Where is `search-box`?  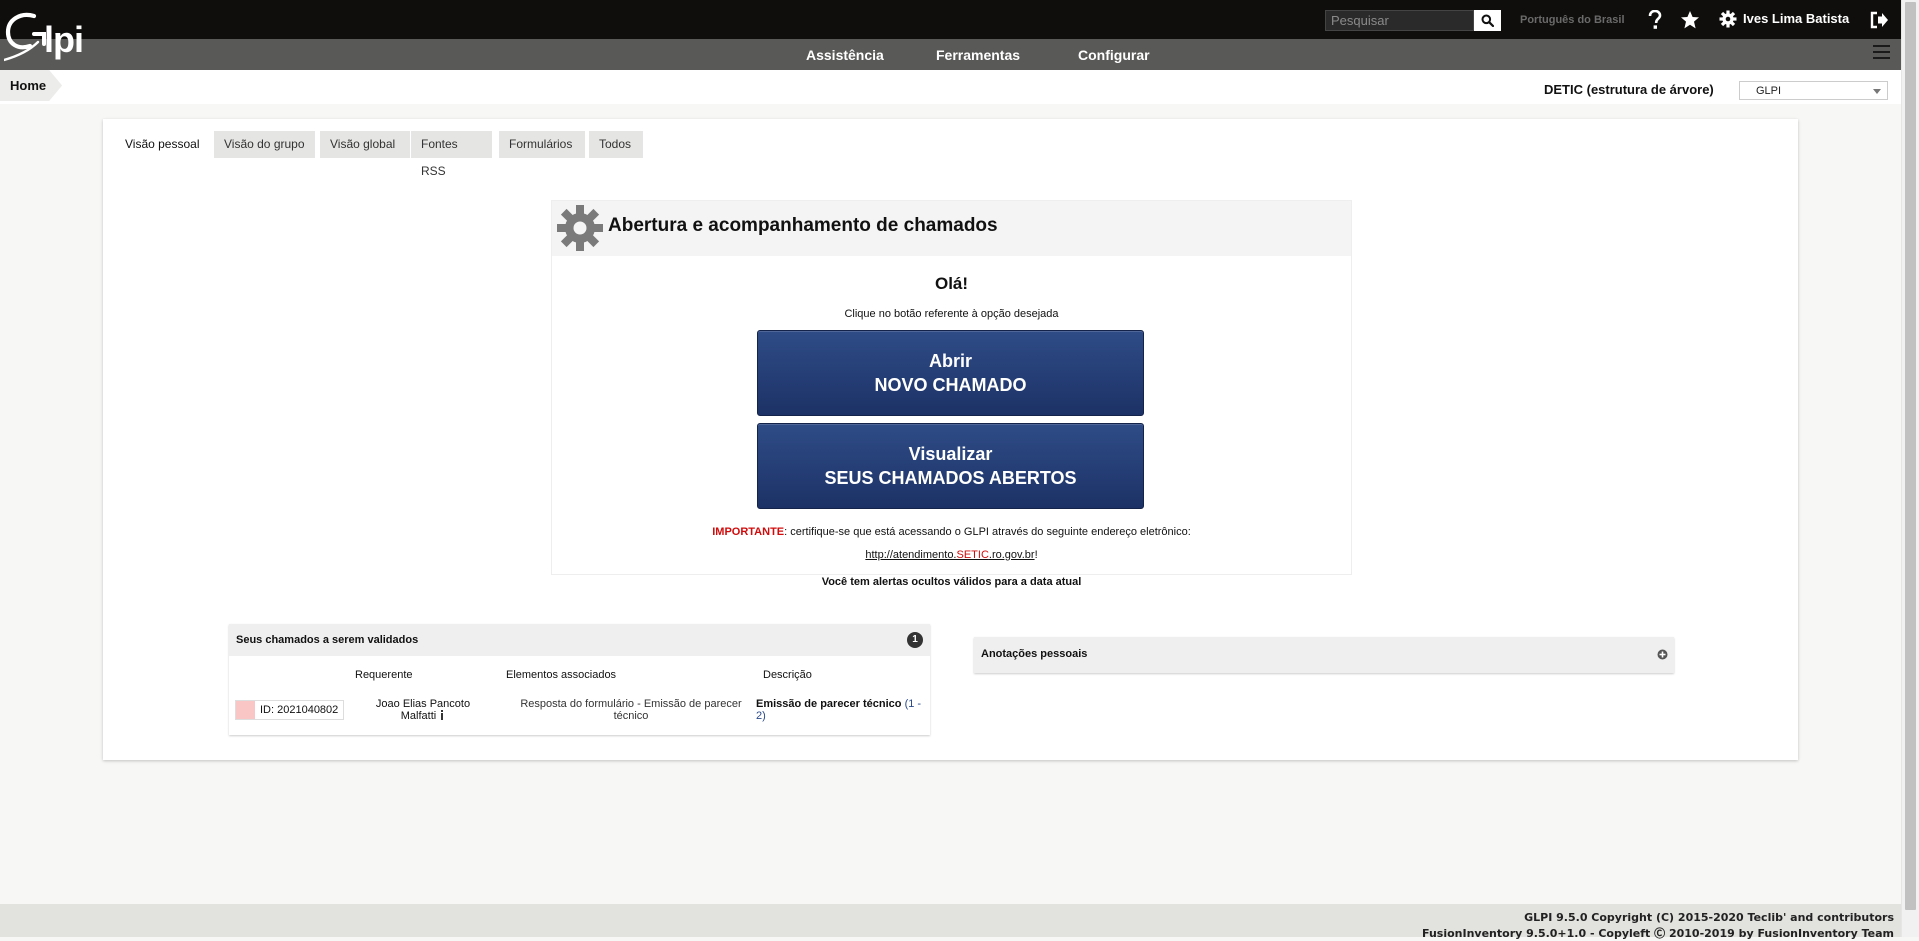
search-box is located at coordinates (1413, 21).